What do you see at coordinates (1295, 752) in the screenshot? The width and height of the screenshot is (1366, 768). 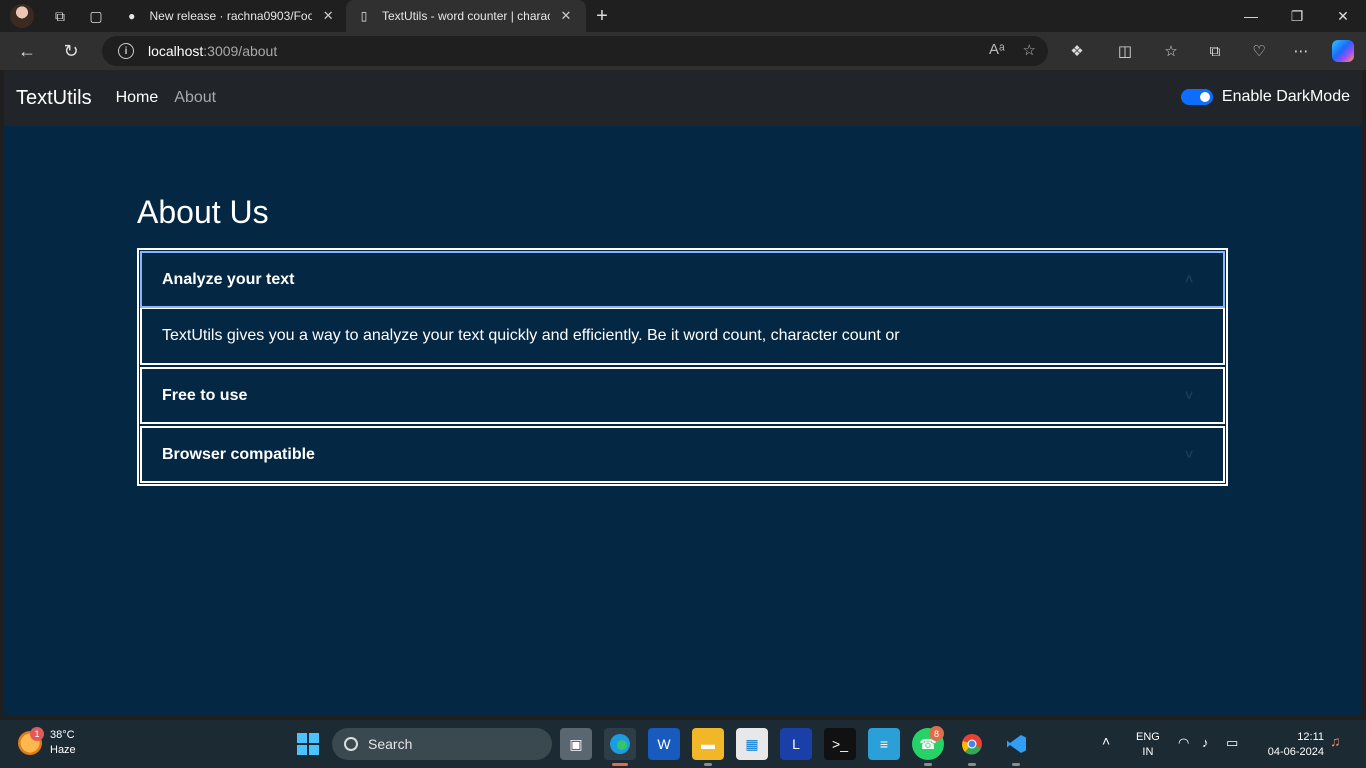 I see `clock-date: 04-06-2024` at bounding box center [1295, 752].